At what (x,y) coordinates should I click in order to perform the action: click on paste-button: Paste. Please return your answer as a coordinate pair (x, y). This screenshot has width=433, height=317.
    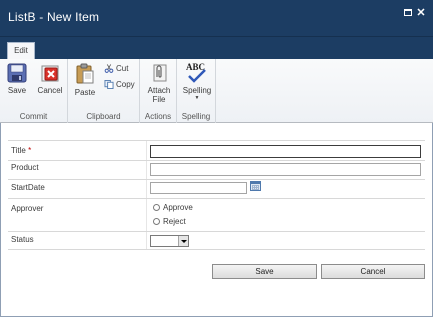
    Looking at the image, I should click on (85, 80).